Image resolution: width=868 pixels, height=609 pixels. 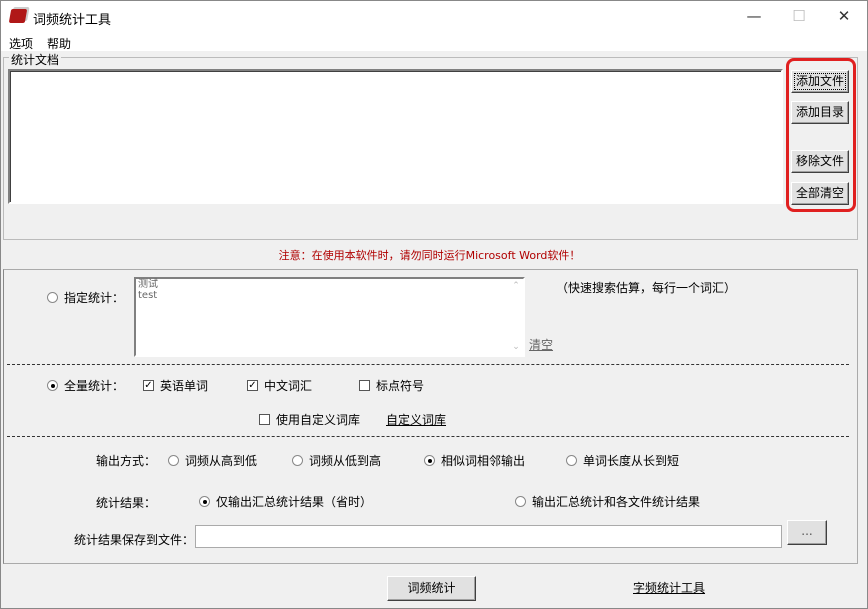 What do you see at coordinates (288, 386) in the screenshot?
I see `checkbox-label: 中文词汇` at bounding box center [288, 386].